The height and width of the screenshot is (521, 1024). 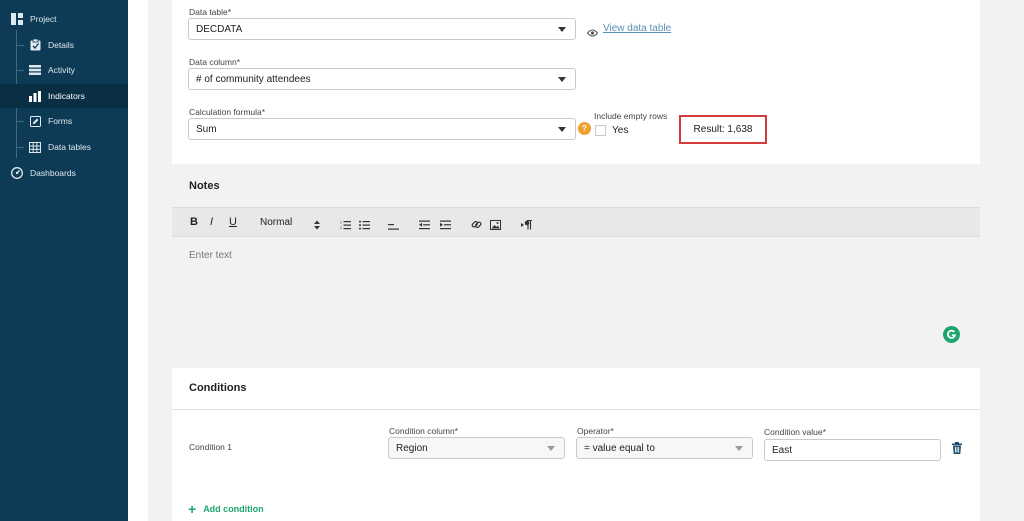 What do you see at coordinates (341, 223) in the screenshot?
I see `svg-text: 1` at bounding box center [341, 223].